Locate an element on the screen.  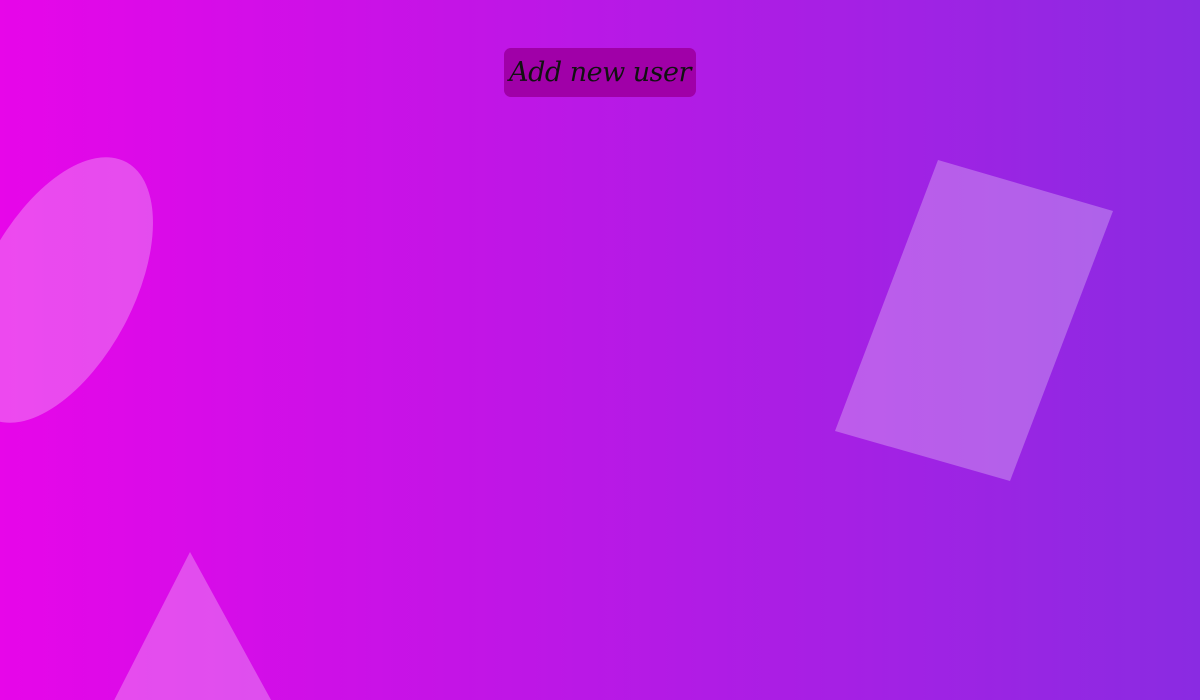
add-new-user-button: Add new user is located at coordinates (600, 72).